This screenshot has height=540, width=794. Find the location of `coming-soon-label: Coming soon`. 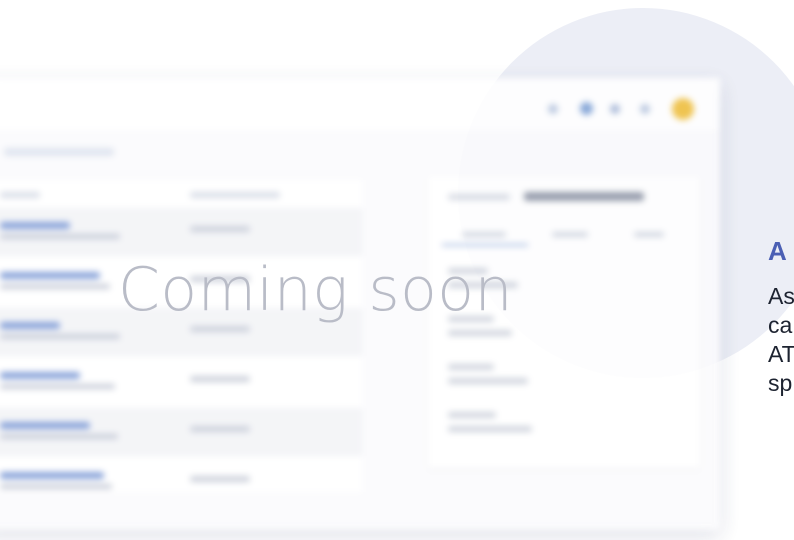

coming-soon-label: Coming soon is located at coordinates (316, 290).